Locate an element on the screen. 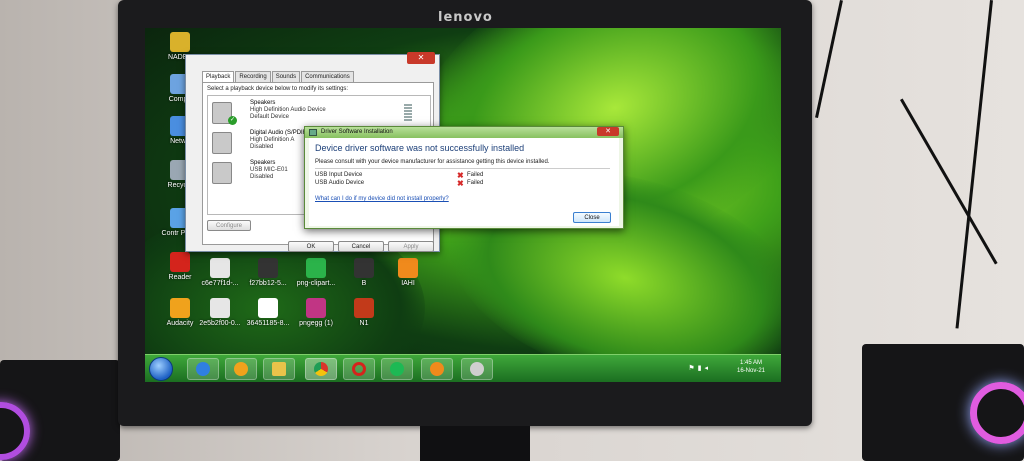 This screenshot has height=461, width=1024. cancel-button: Cancel is located at coordinates (361, 246).